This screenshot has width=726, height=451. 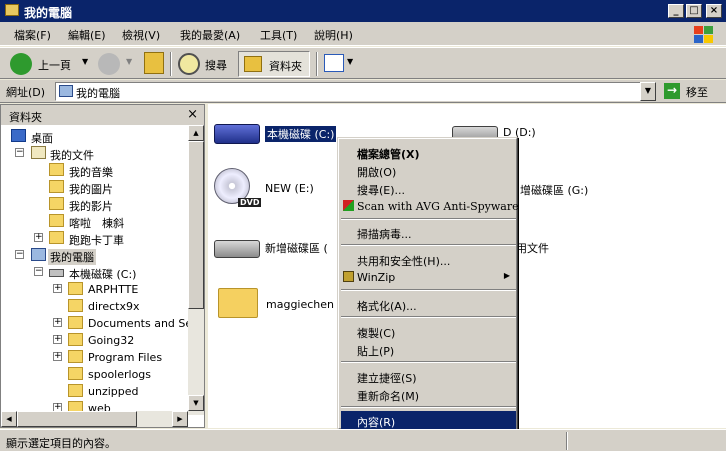 What do you see at coordinates (18, 135) in the screenshot?
I see `desktop-icon` at bounding box center [18, 135].